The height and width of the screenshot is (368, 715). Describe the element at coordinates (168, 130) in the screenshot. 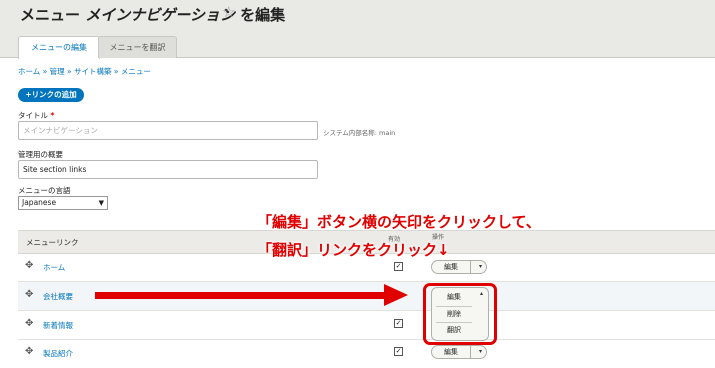

I see `title-input: メインナビゲーション` at that location.